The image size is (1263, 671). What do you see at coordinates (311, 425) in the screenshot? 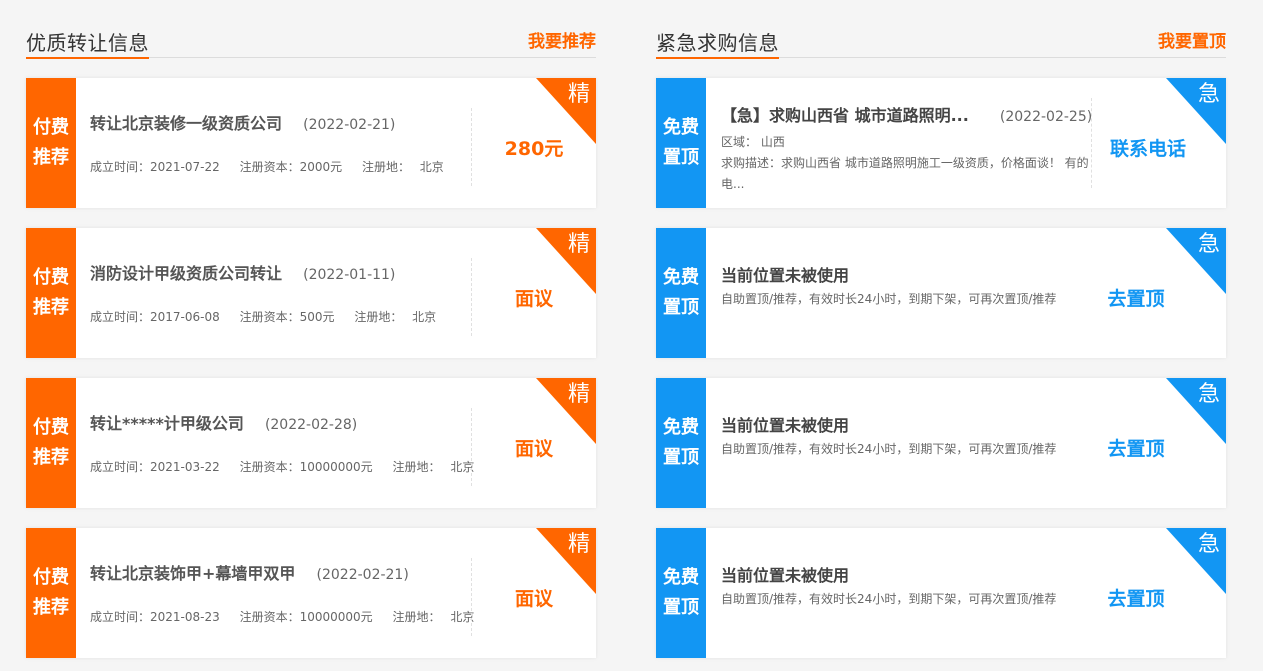
I see `card-date: (2022-02-28)` at bounding box center [311, 425].